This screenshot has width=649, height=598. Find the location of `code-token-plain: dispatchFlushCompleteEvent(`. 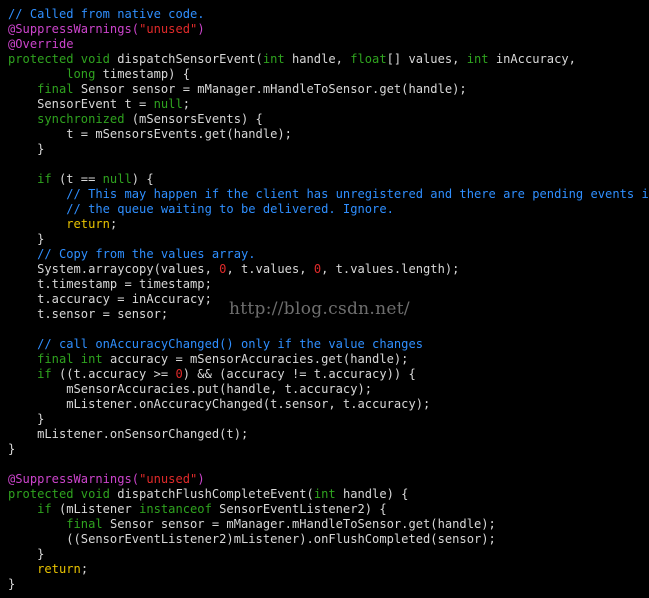

code-token-plain: dispatchFlushCompleteEvent( is located at coordinates (215, 494).